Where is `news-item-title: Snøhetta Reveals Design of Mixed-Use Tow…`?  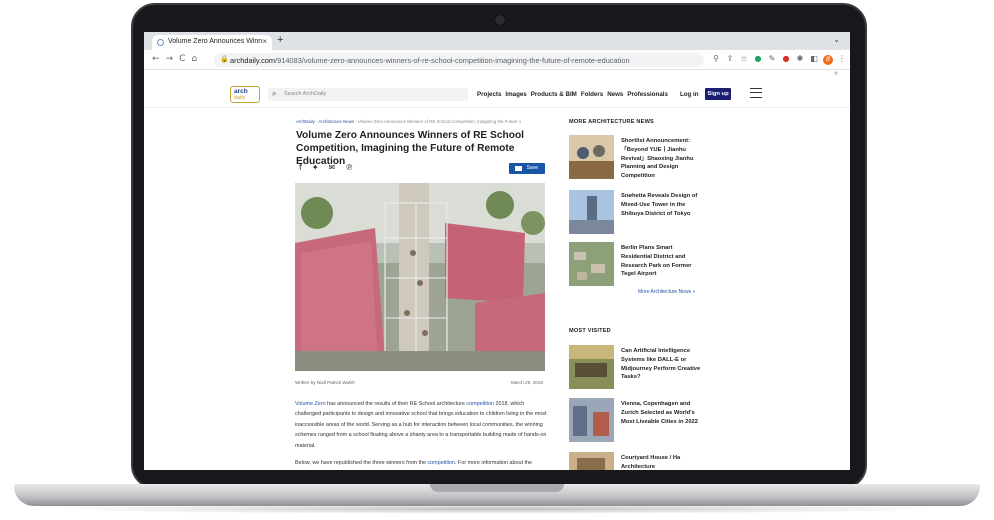 news-item-title: Snøhetta Reveals Design of Mixed-Use Tow… is located at coordinates (659, 205).